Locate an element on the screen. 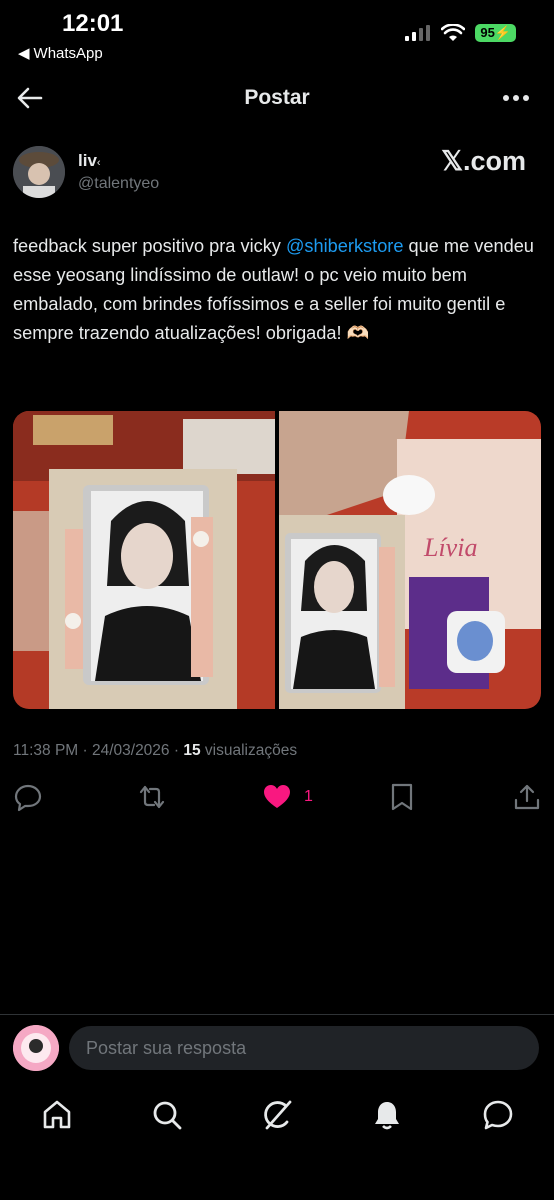  heart-icon is located at coordinates (277, 797).